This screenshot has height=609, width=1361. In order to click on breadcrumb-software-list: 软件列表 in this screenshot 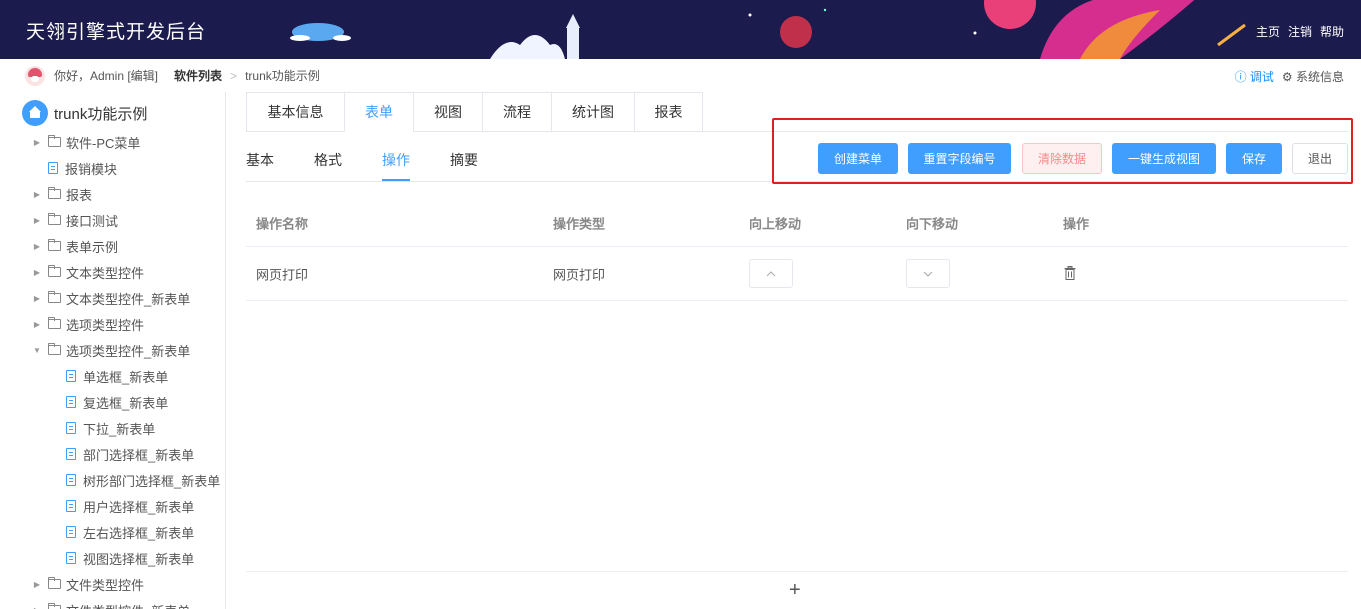, I will do `click(198, 75)`.